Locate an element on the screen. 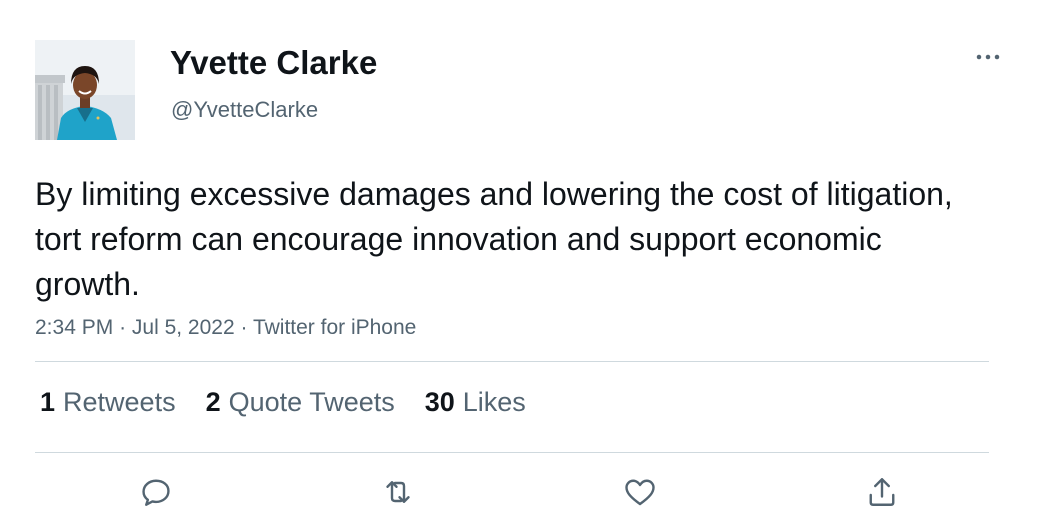 Image resolution: width=1050 pixels, height=525 pixels. retweet-icon is located at coordinates (398, 492).